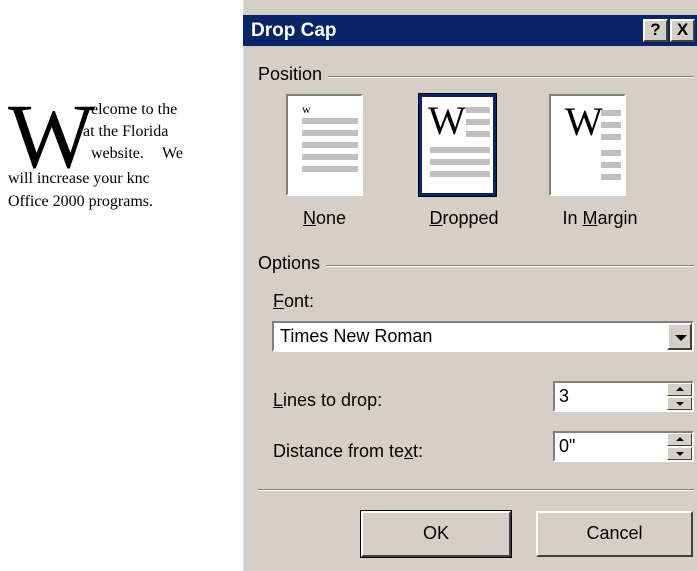 This screenshot has width=697, height=571. Describe the element at coordinates (293, 74) in the screenshot. I see `position-group-label: Position` at that location.